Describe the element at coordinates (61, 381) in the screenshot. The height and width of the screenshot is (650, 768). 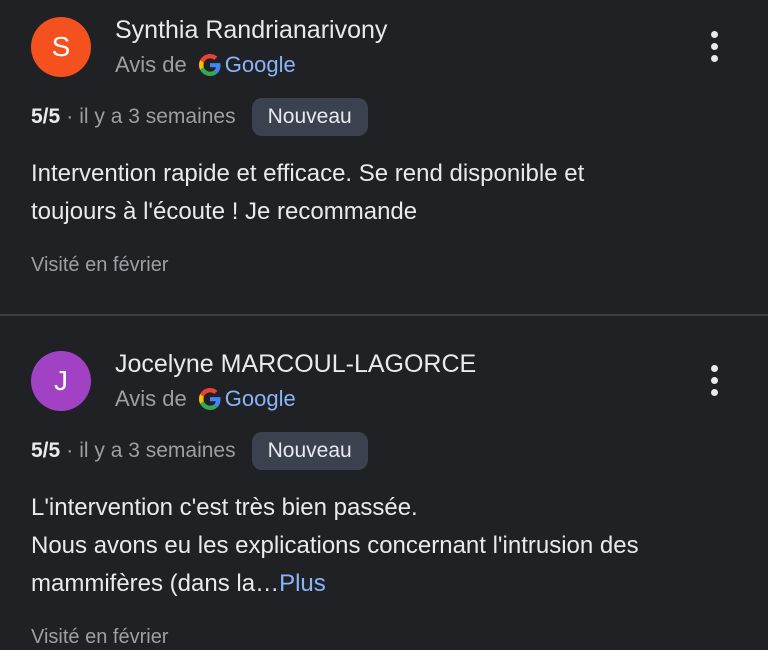
I see `avatar: J` at that location.